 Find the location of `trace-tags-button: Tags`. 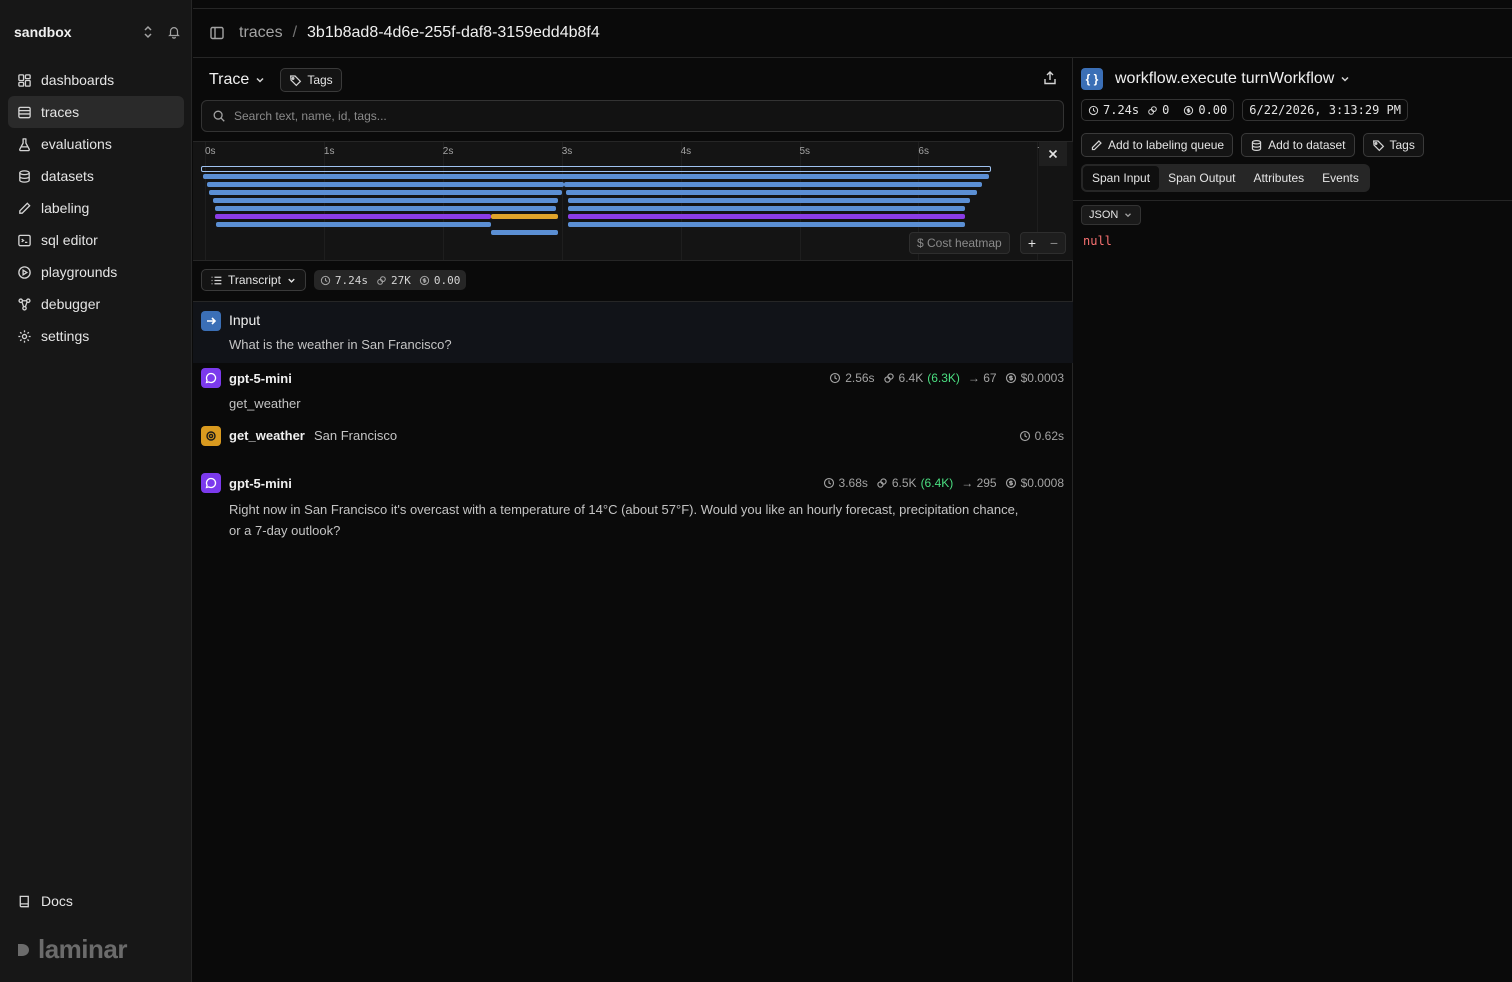

trace-tags-button: Tags is located at coordinates (311, 80).